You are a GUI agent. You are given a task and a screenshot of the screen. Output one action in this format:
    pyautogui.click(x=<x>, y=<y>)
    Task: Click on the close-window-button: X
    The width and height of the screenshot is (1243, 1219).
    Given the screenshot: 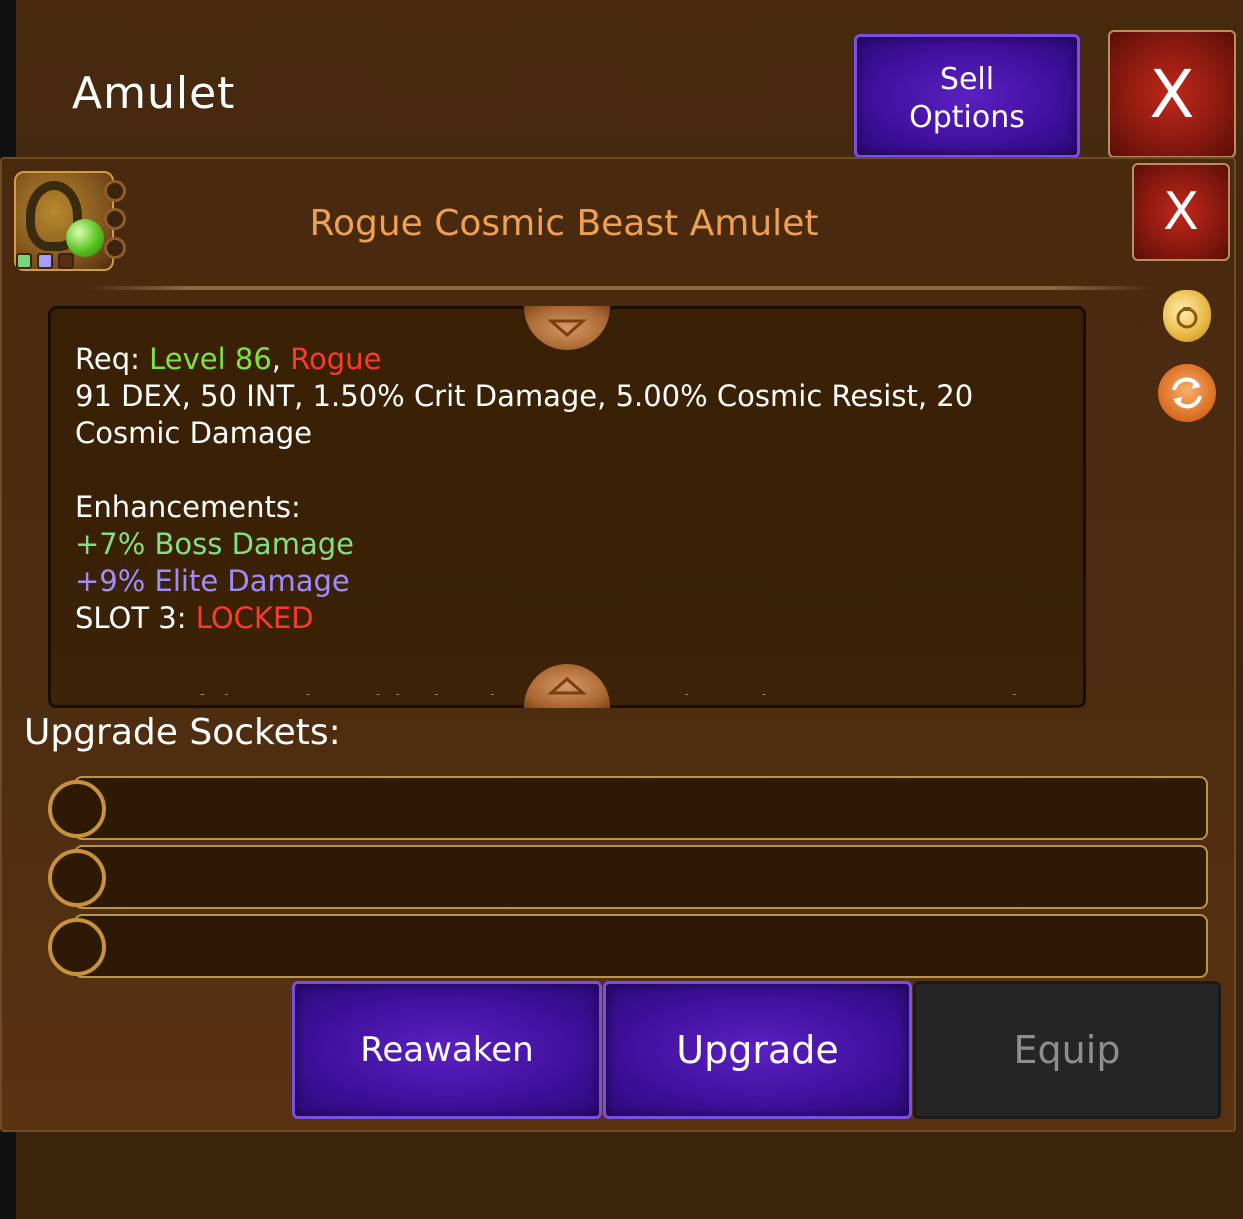 What is the action you would take?
    pyautogui.click(x=1172, y=94)
    